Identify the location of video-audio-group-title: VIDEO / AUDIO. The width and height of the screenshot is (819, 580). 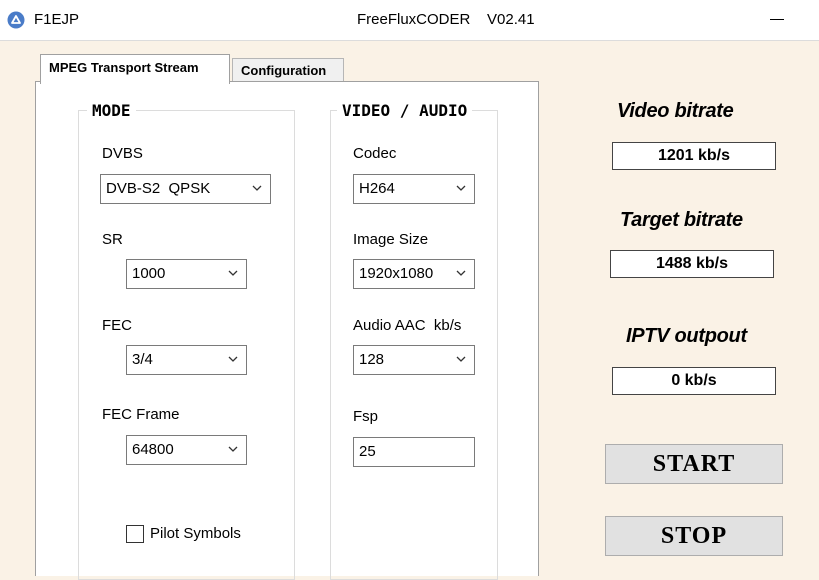
(405, 110).